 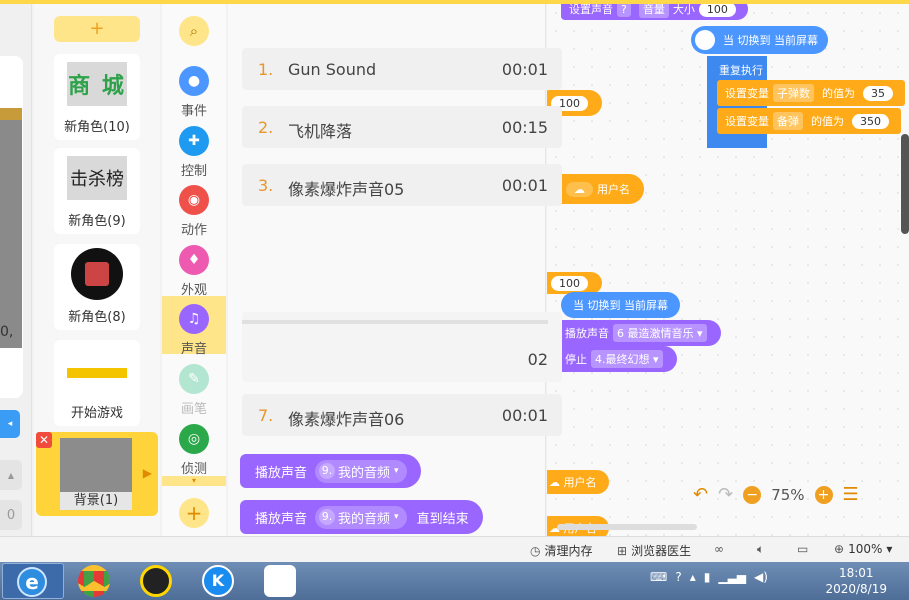 I want to click on keyboard-icon: ⌨, so click(x=658, y=577).